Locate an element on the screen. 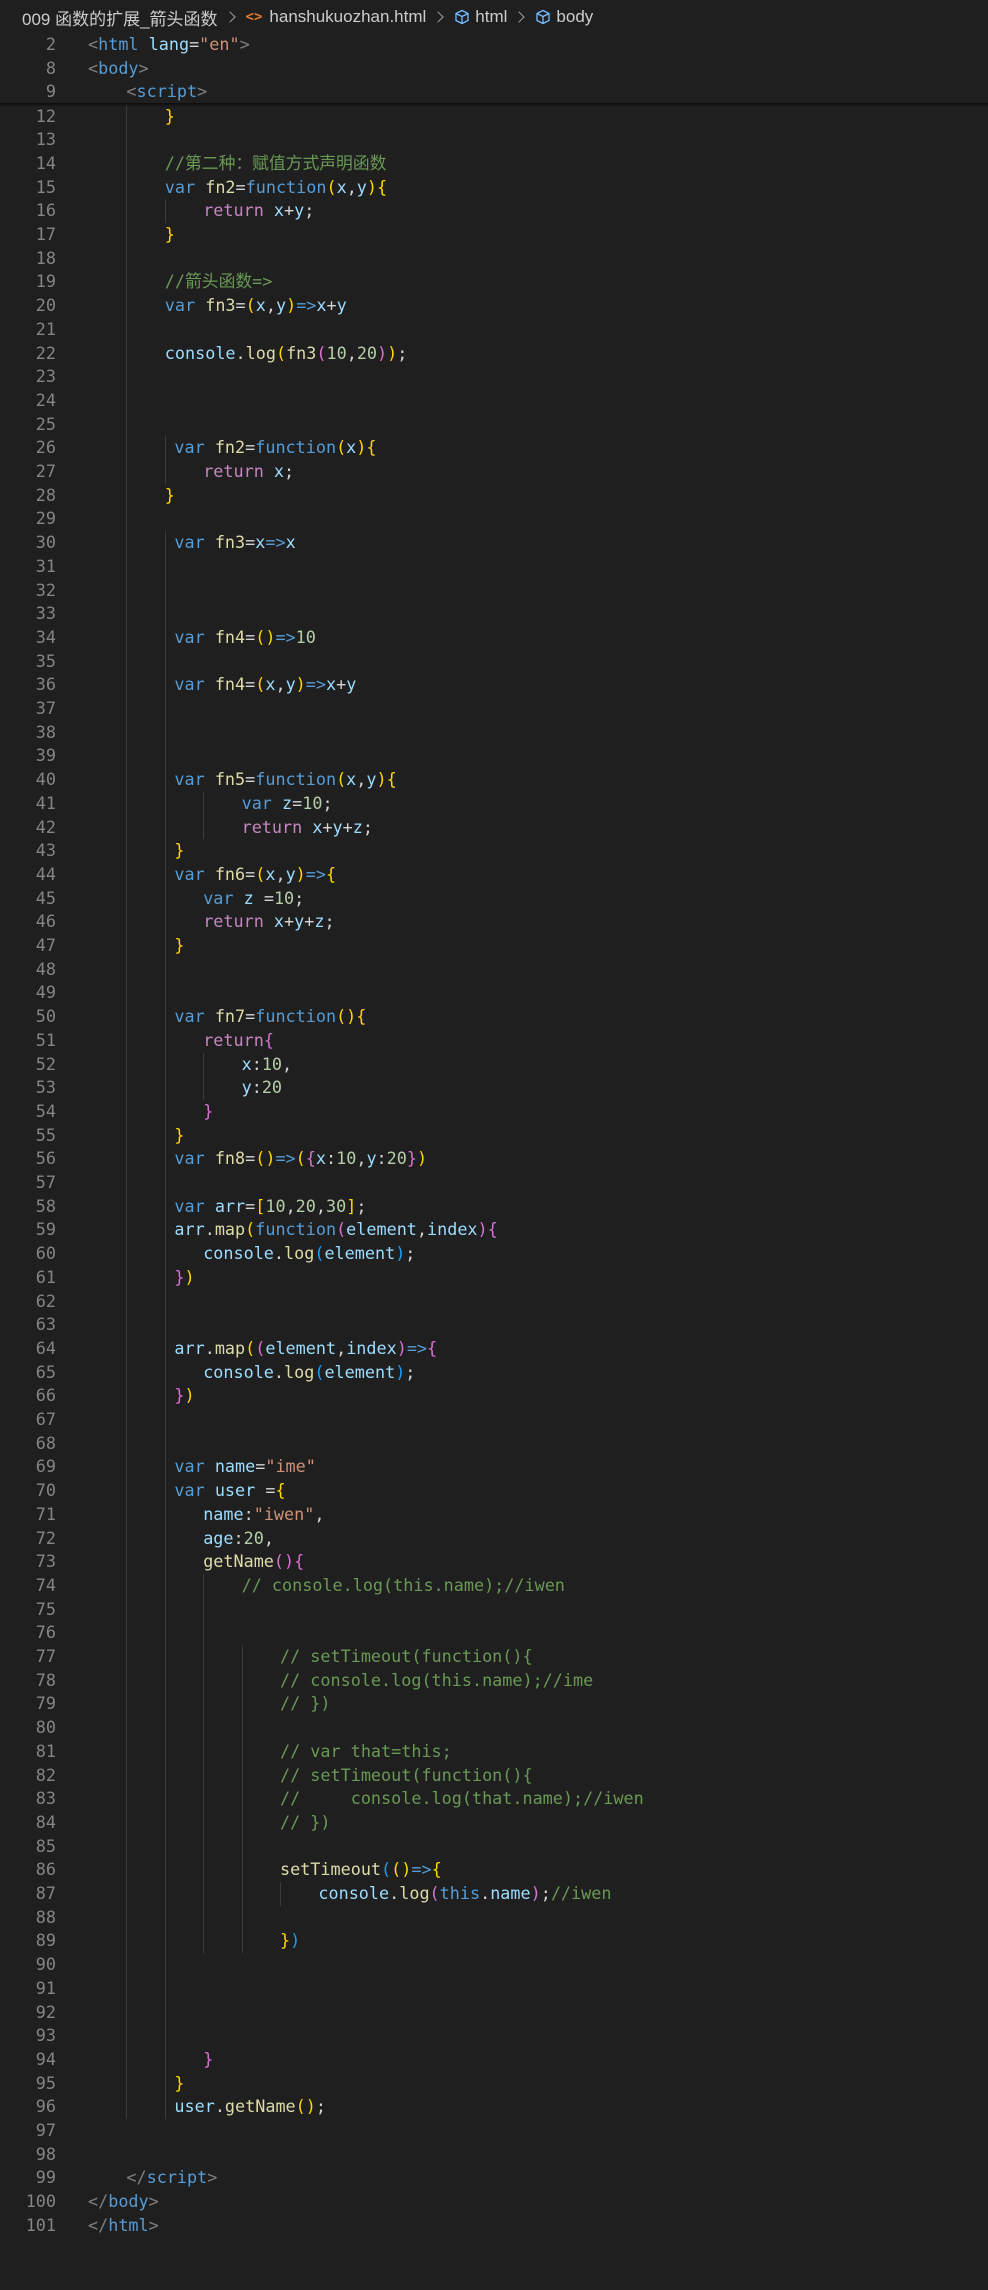  code-text: return x; is located at coordinates (248, 472).